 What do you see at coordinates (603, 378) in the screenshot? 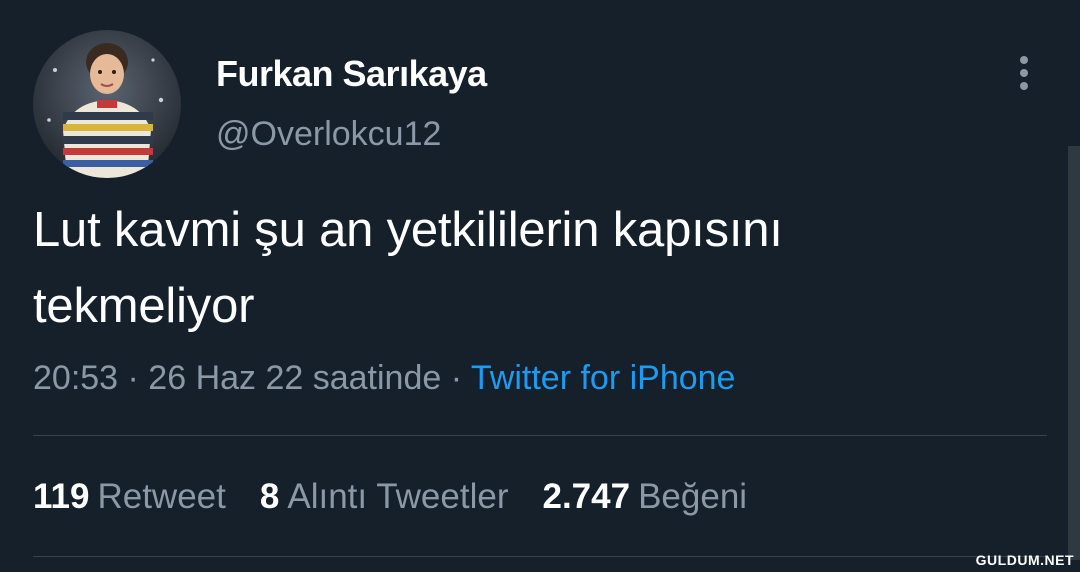
I see `source-link: Twitter for iPhone` at bounding box center [603, 378].